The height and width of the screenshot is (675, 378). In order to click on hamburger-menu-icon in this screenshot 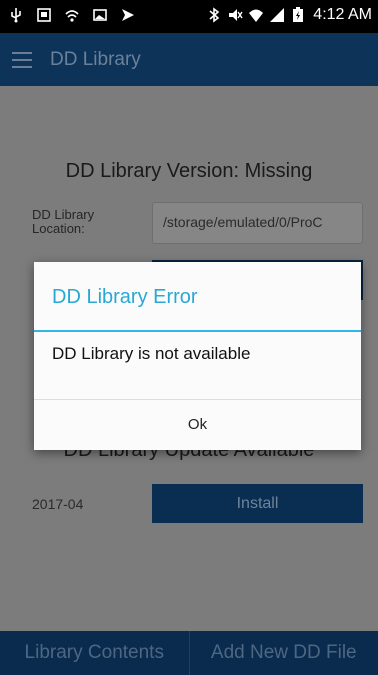, I will do `click(22, 60)`.